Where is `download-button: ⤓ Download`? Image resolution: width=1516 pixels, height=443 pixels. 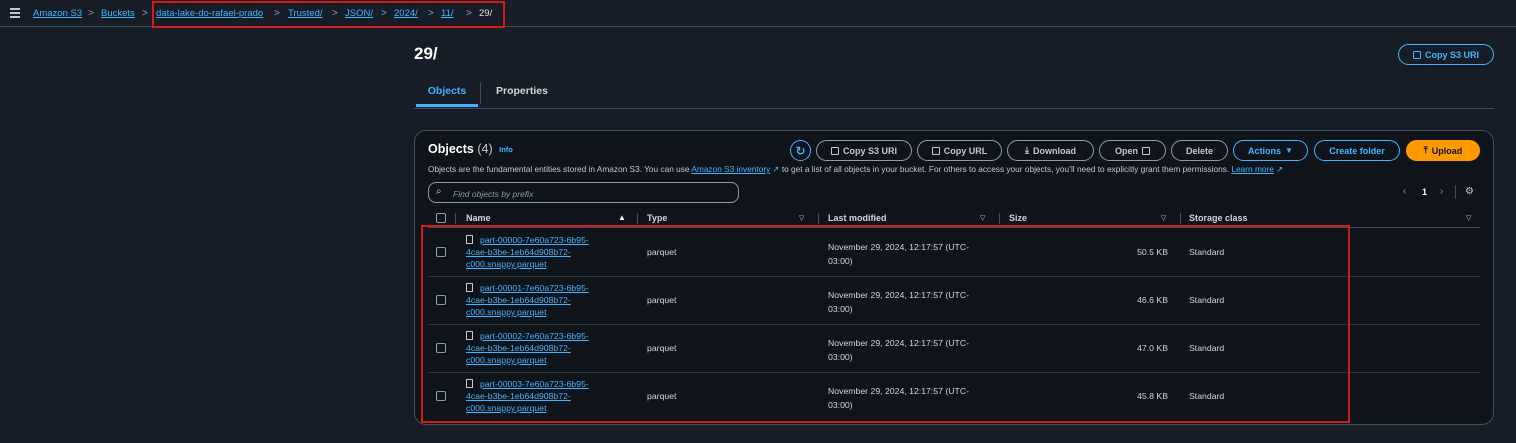 download-button: ⤓ Download is located at coordinates (1050, 150).